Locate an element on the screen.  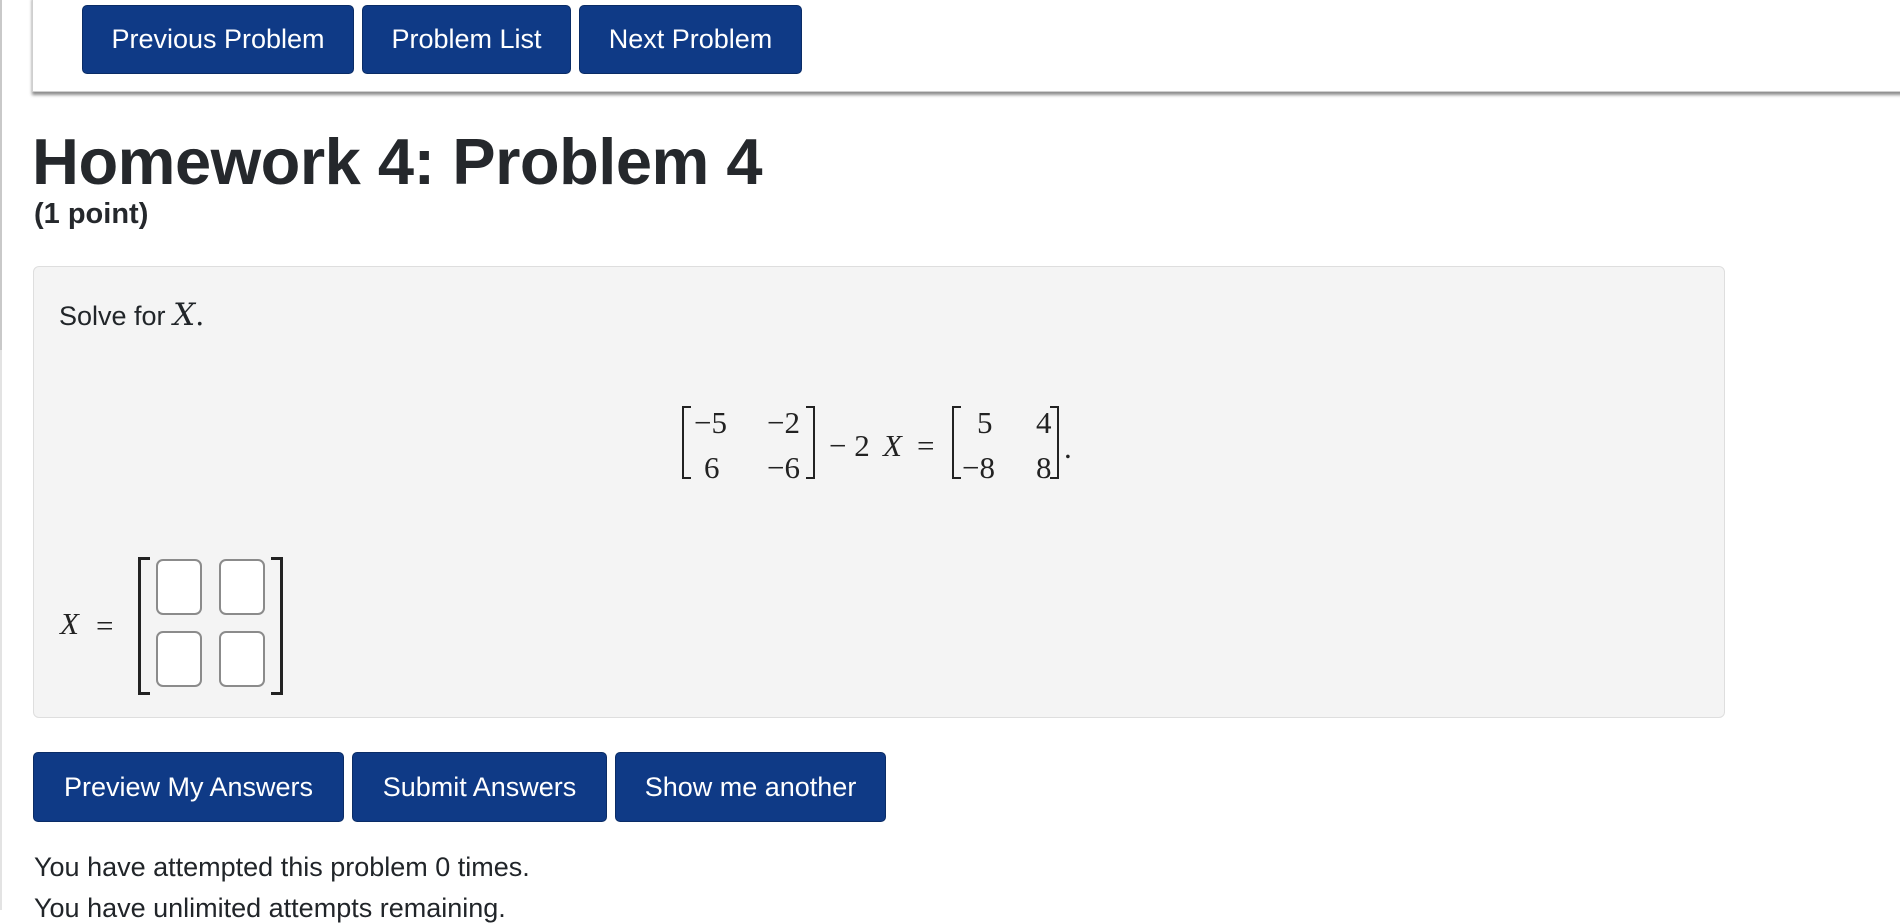
matrix-a-cell: −5 is located at coordinates (710, 422).